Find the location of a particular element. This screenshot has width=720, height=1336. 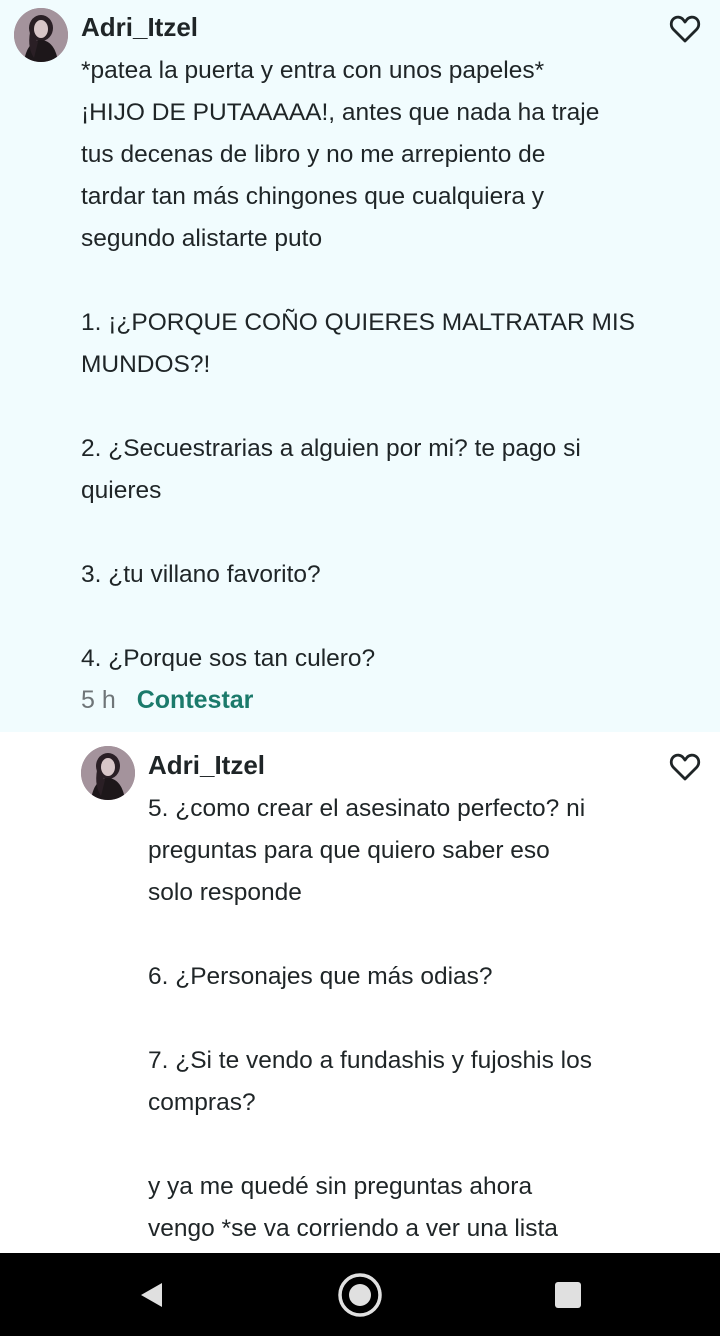

comment-line: segundo alistarte puto is located at coordinates (202, 238).